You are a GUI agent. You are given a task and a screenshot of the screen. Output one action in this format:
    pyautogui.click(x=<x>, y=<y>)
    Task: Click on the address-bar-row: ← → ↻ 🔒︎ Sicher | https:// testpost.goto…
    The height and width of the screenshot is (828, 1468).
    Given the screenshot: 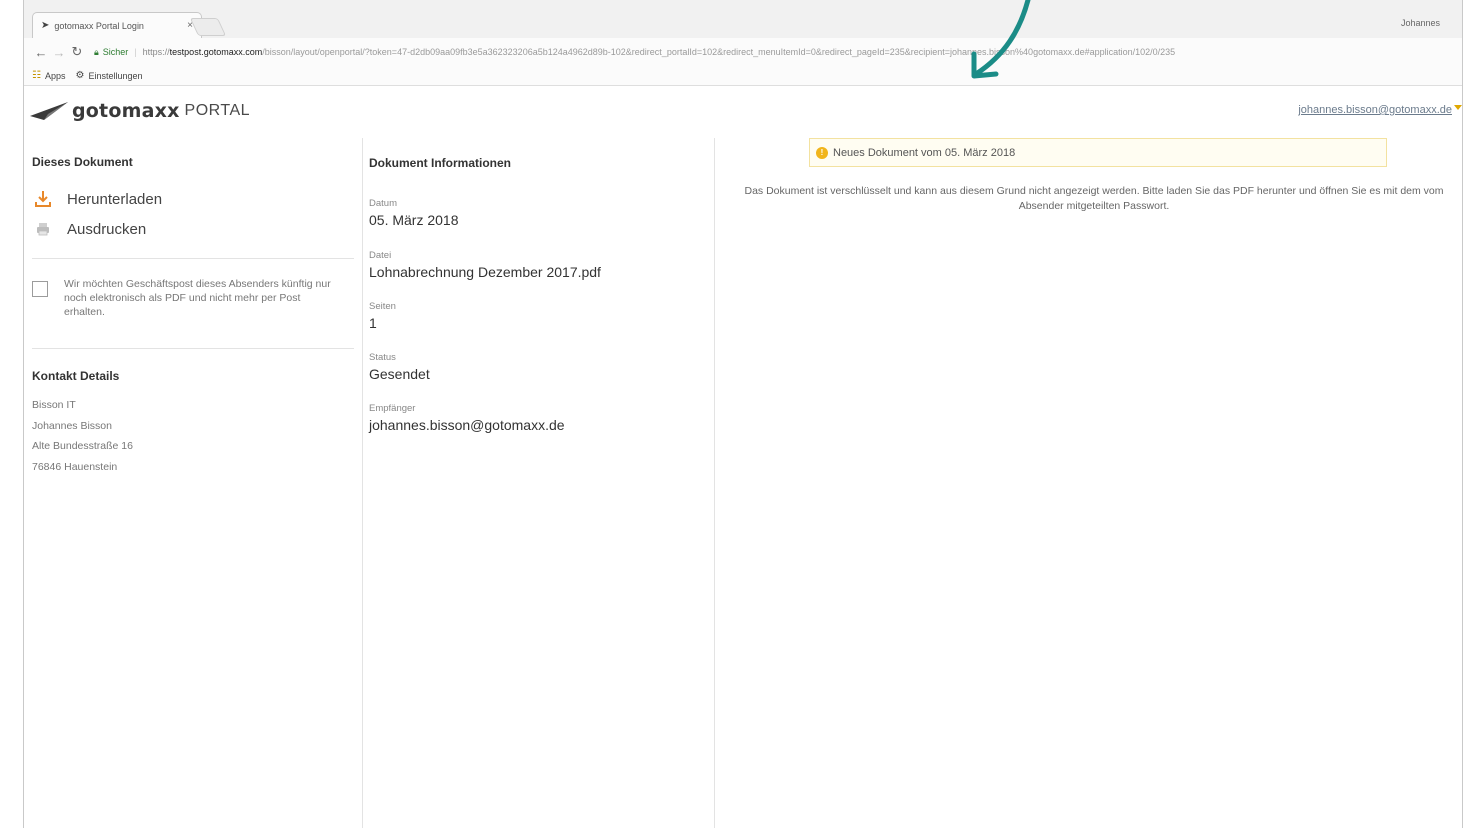 What is the action you would take?
    pyautogui.click(x=743, y=52)
    